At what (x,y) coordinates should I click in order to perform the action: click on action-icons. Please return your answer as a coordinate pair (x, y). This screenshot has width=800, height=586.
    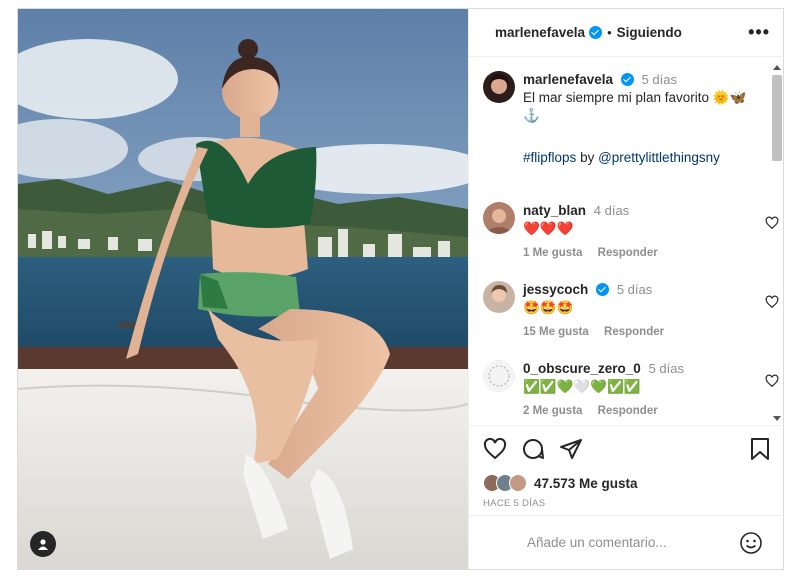
    Looking at the image, I should click on (627, 449).